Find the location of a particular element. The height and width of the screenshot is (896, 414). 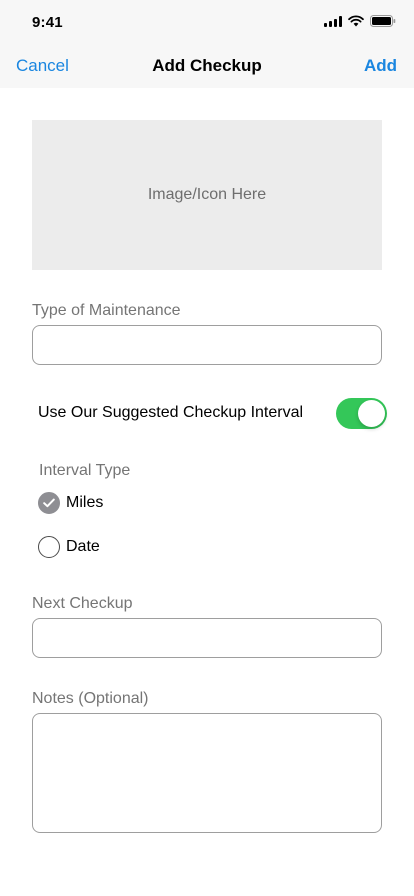

image-placeholder-text: Image/Icon Here is located at coordinates (207, 194).